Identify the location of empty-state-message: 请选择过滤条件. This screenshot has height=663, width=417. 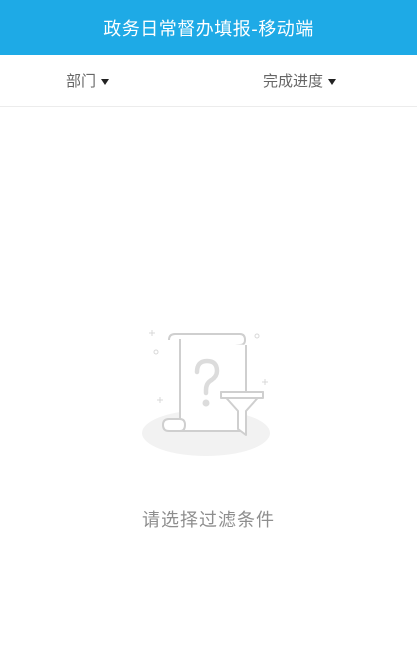
(208, 520).